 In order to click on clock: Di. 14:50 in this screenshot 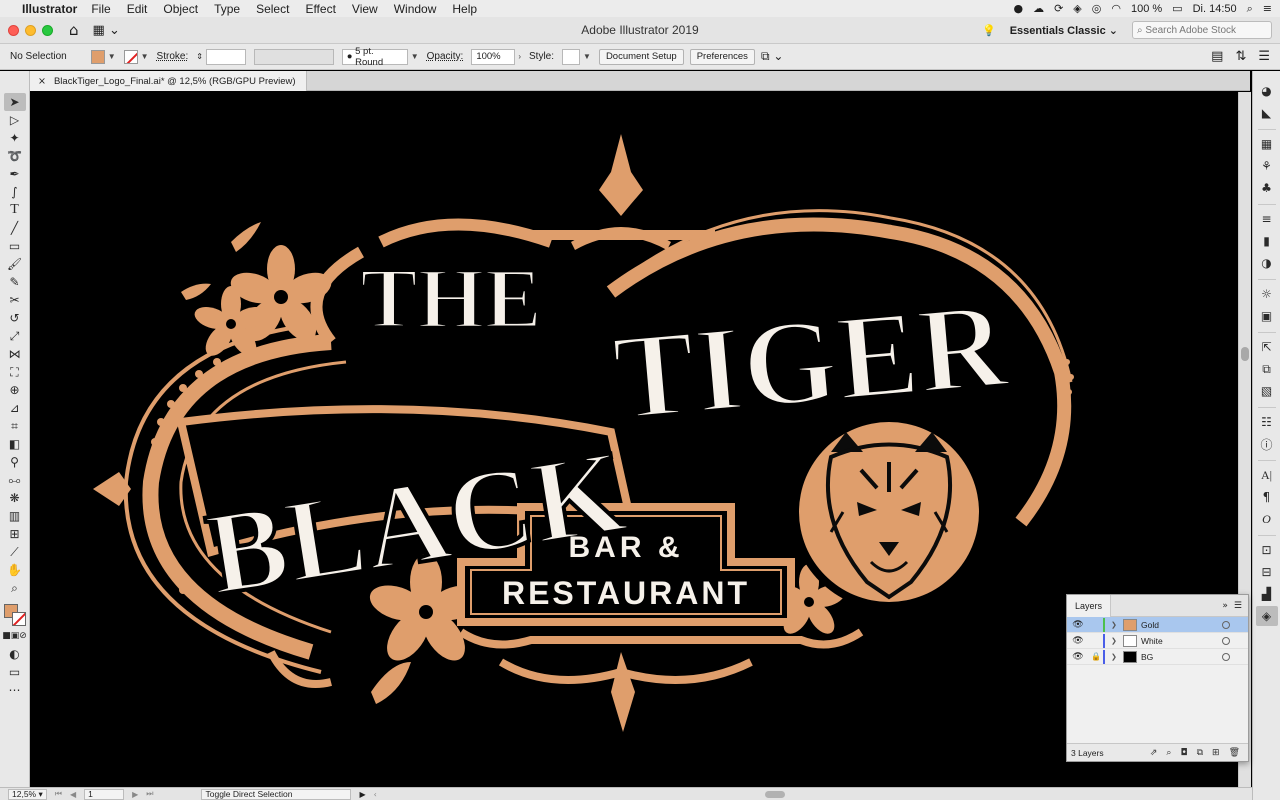, I will do `click(1215, 9)`.